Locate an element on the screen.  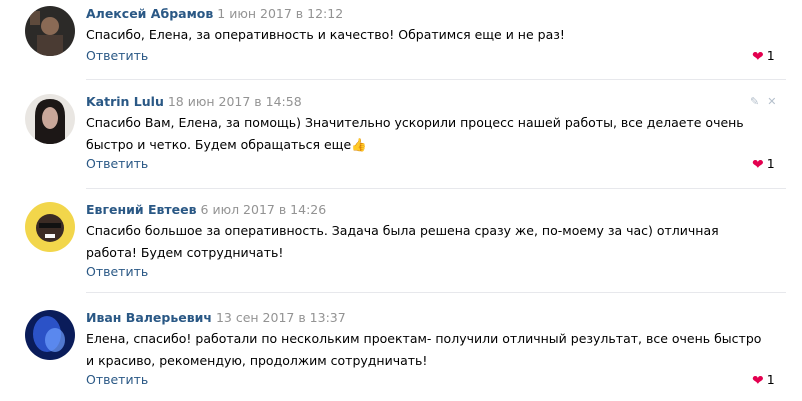
comment-header: Иван Валерьевич 13 сен 2017 в 13:37 is located at coordinates (216, 318).